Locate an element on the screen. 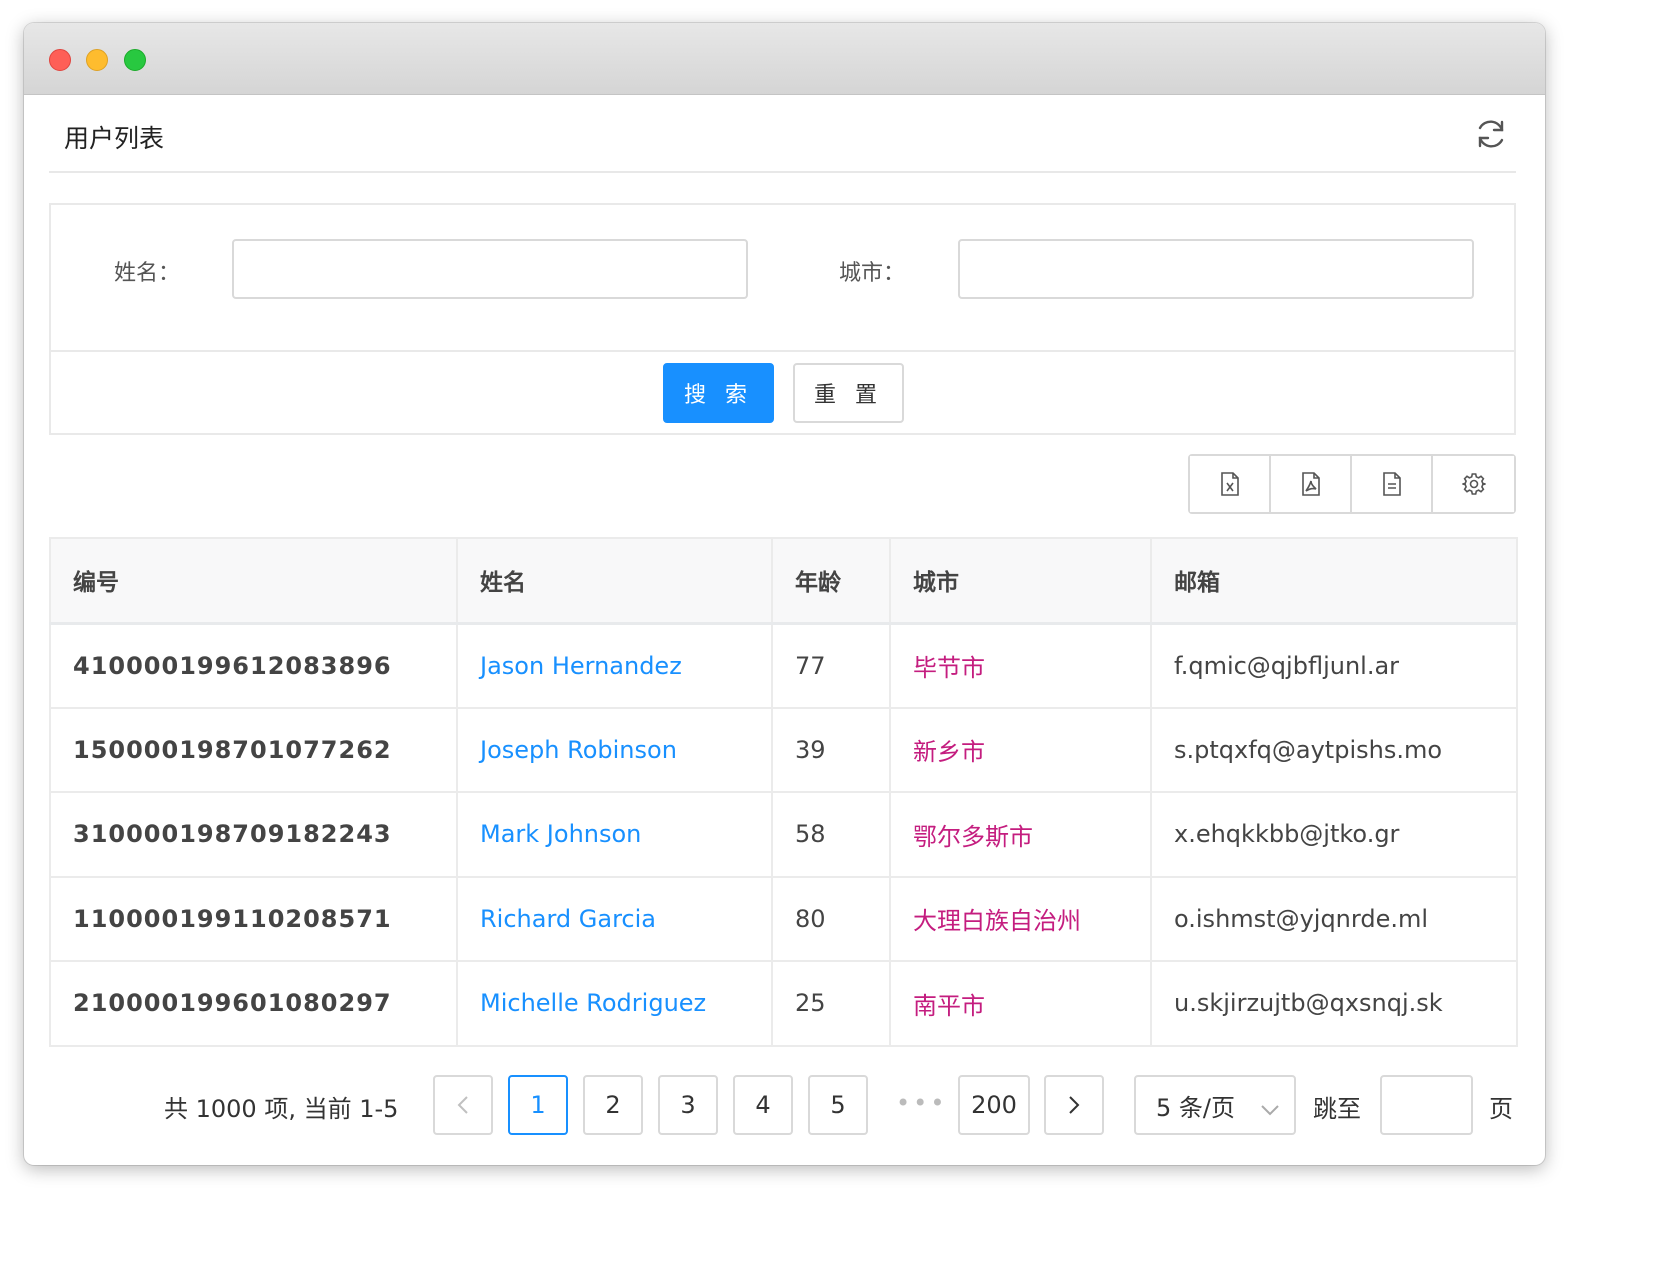 This screenshot has width=1672, height=1268. page-button-2: 2 is located at coordinates (613, 1105).